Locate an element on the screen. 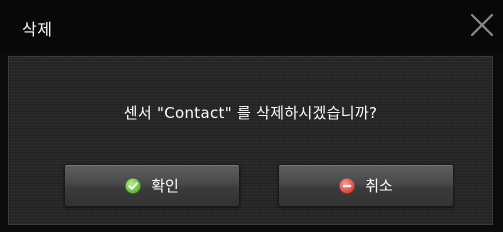 This screenshot has width=503, height=240. confirm-button: 확인 is located at coordinates (152, 185).